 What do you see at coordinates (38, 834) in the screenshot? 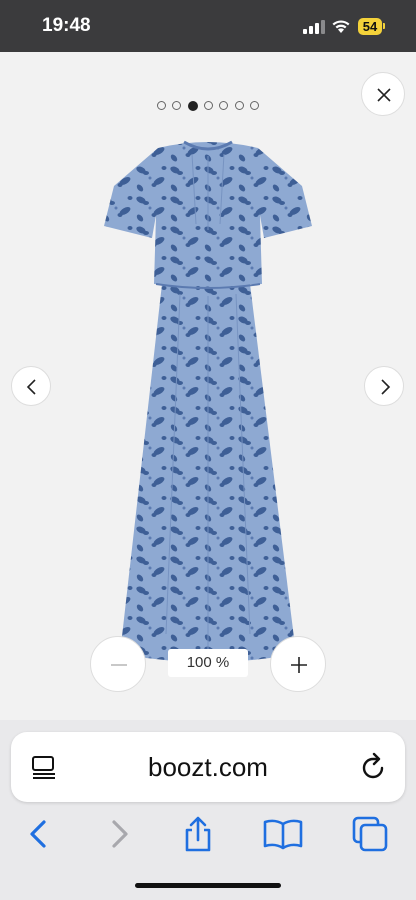
I see `back-arrow-icon` at bounding box center [38, 834].